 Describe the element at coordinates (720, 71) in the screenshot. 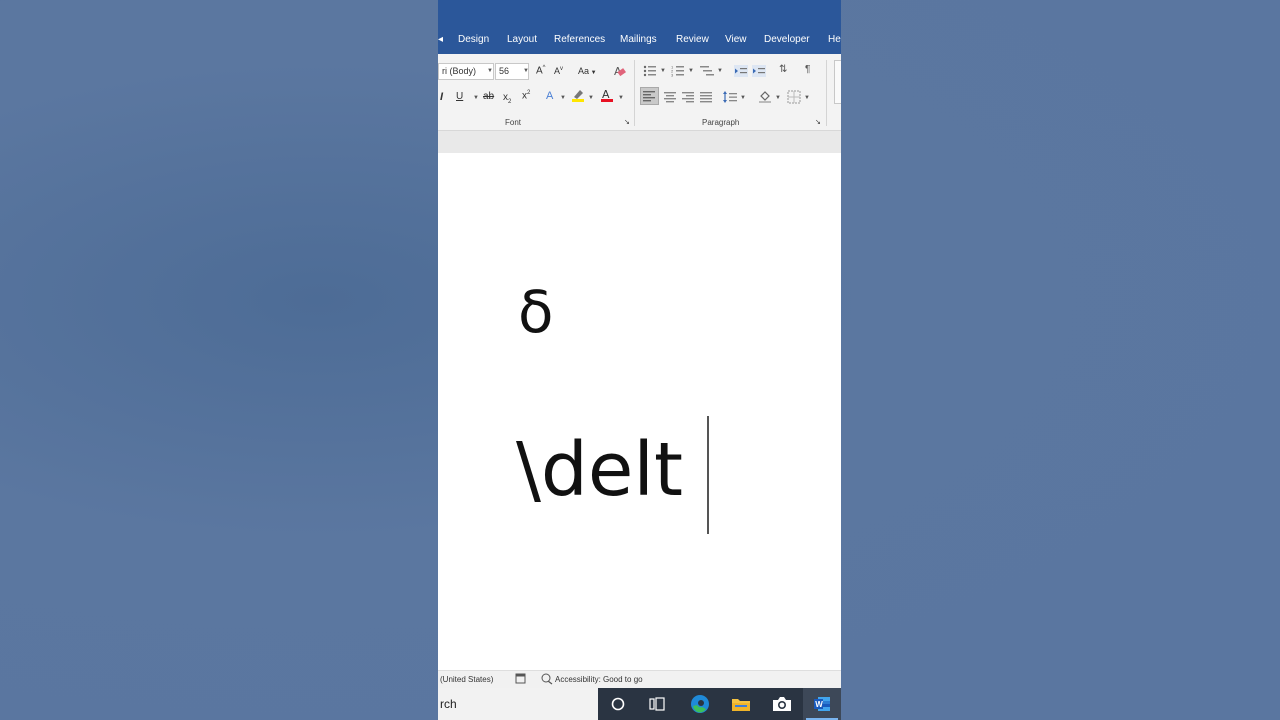

I see `multilevel-dropdown-icon: ▼` at that location.